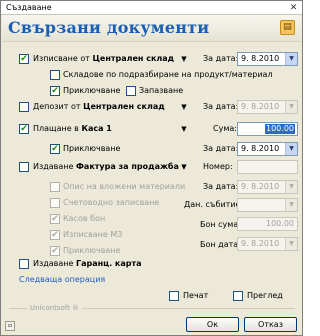 The width and height of the screenshot is (320, 336). What do you see at coordinates (267, 205) in the screenshot?
I see `tax-event-field: ▼` at bounding box center [267, 205].